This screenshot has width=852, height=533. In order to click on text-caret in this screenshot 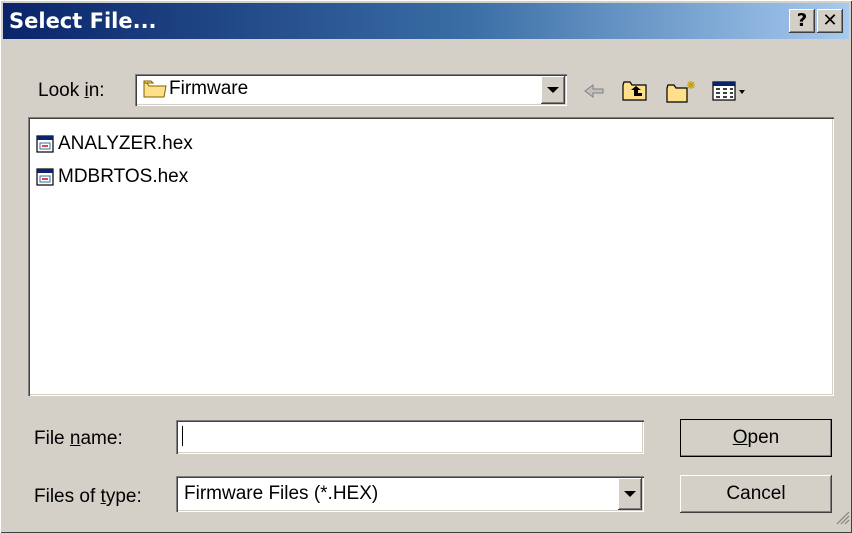, I will do `click(182, 436)`.